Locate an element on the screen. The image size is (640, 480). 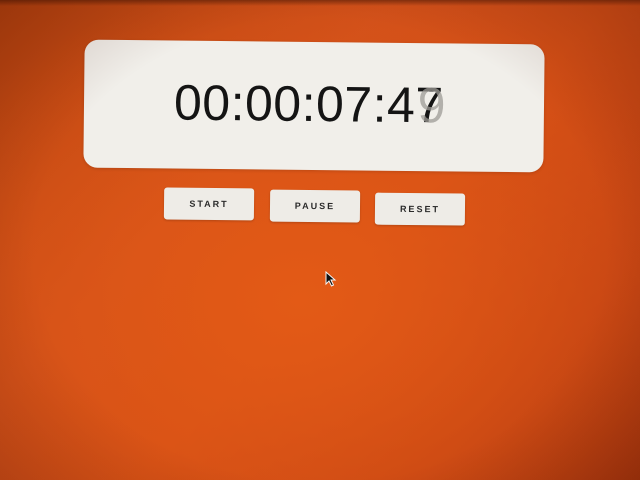
start-button: START is located at coordinates (209, 204).